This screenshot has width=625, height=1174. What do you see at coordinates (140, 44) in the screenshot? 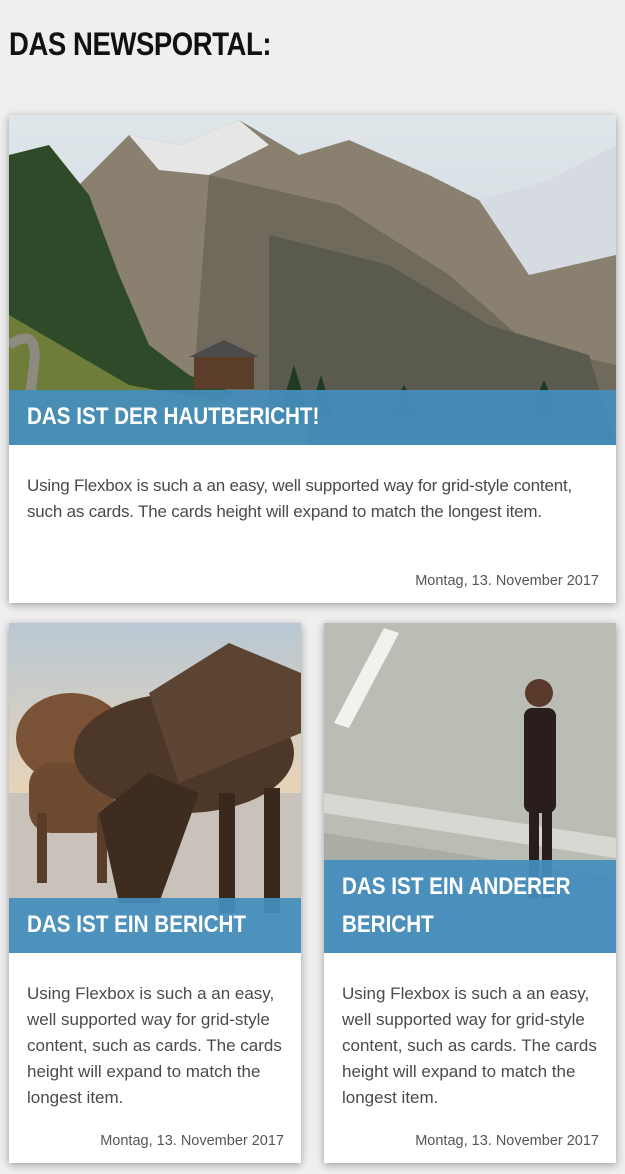
I see `page-title: DAS NEWSPORTAL:` at bounding box center [140, 44].